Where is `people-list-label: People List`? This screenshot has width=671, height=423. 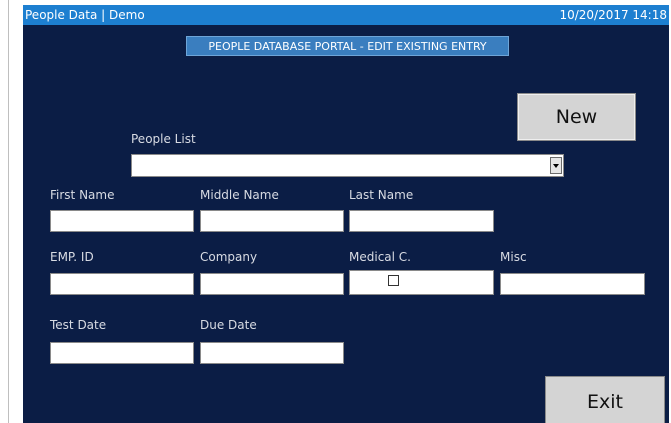 people-list-label: People List is located at coordinates (163, 139).